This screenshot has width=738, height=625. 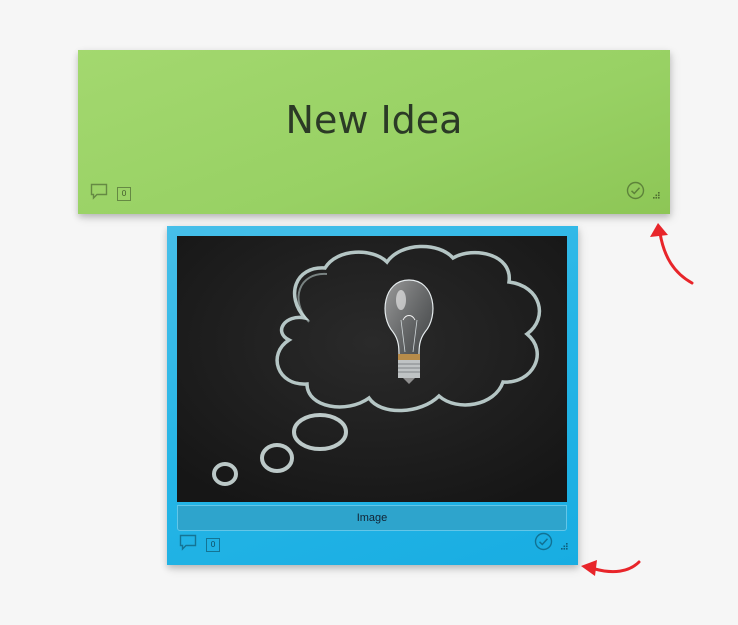 I want to click on sticky-note-footer-left: 0, so click(x=110, y=194).